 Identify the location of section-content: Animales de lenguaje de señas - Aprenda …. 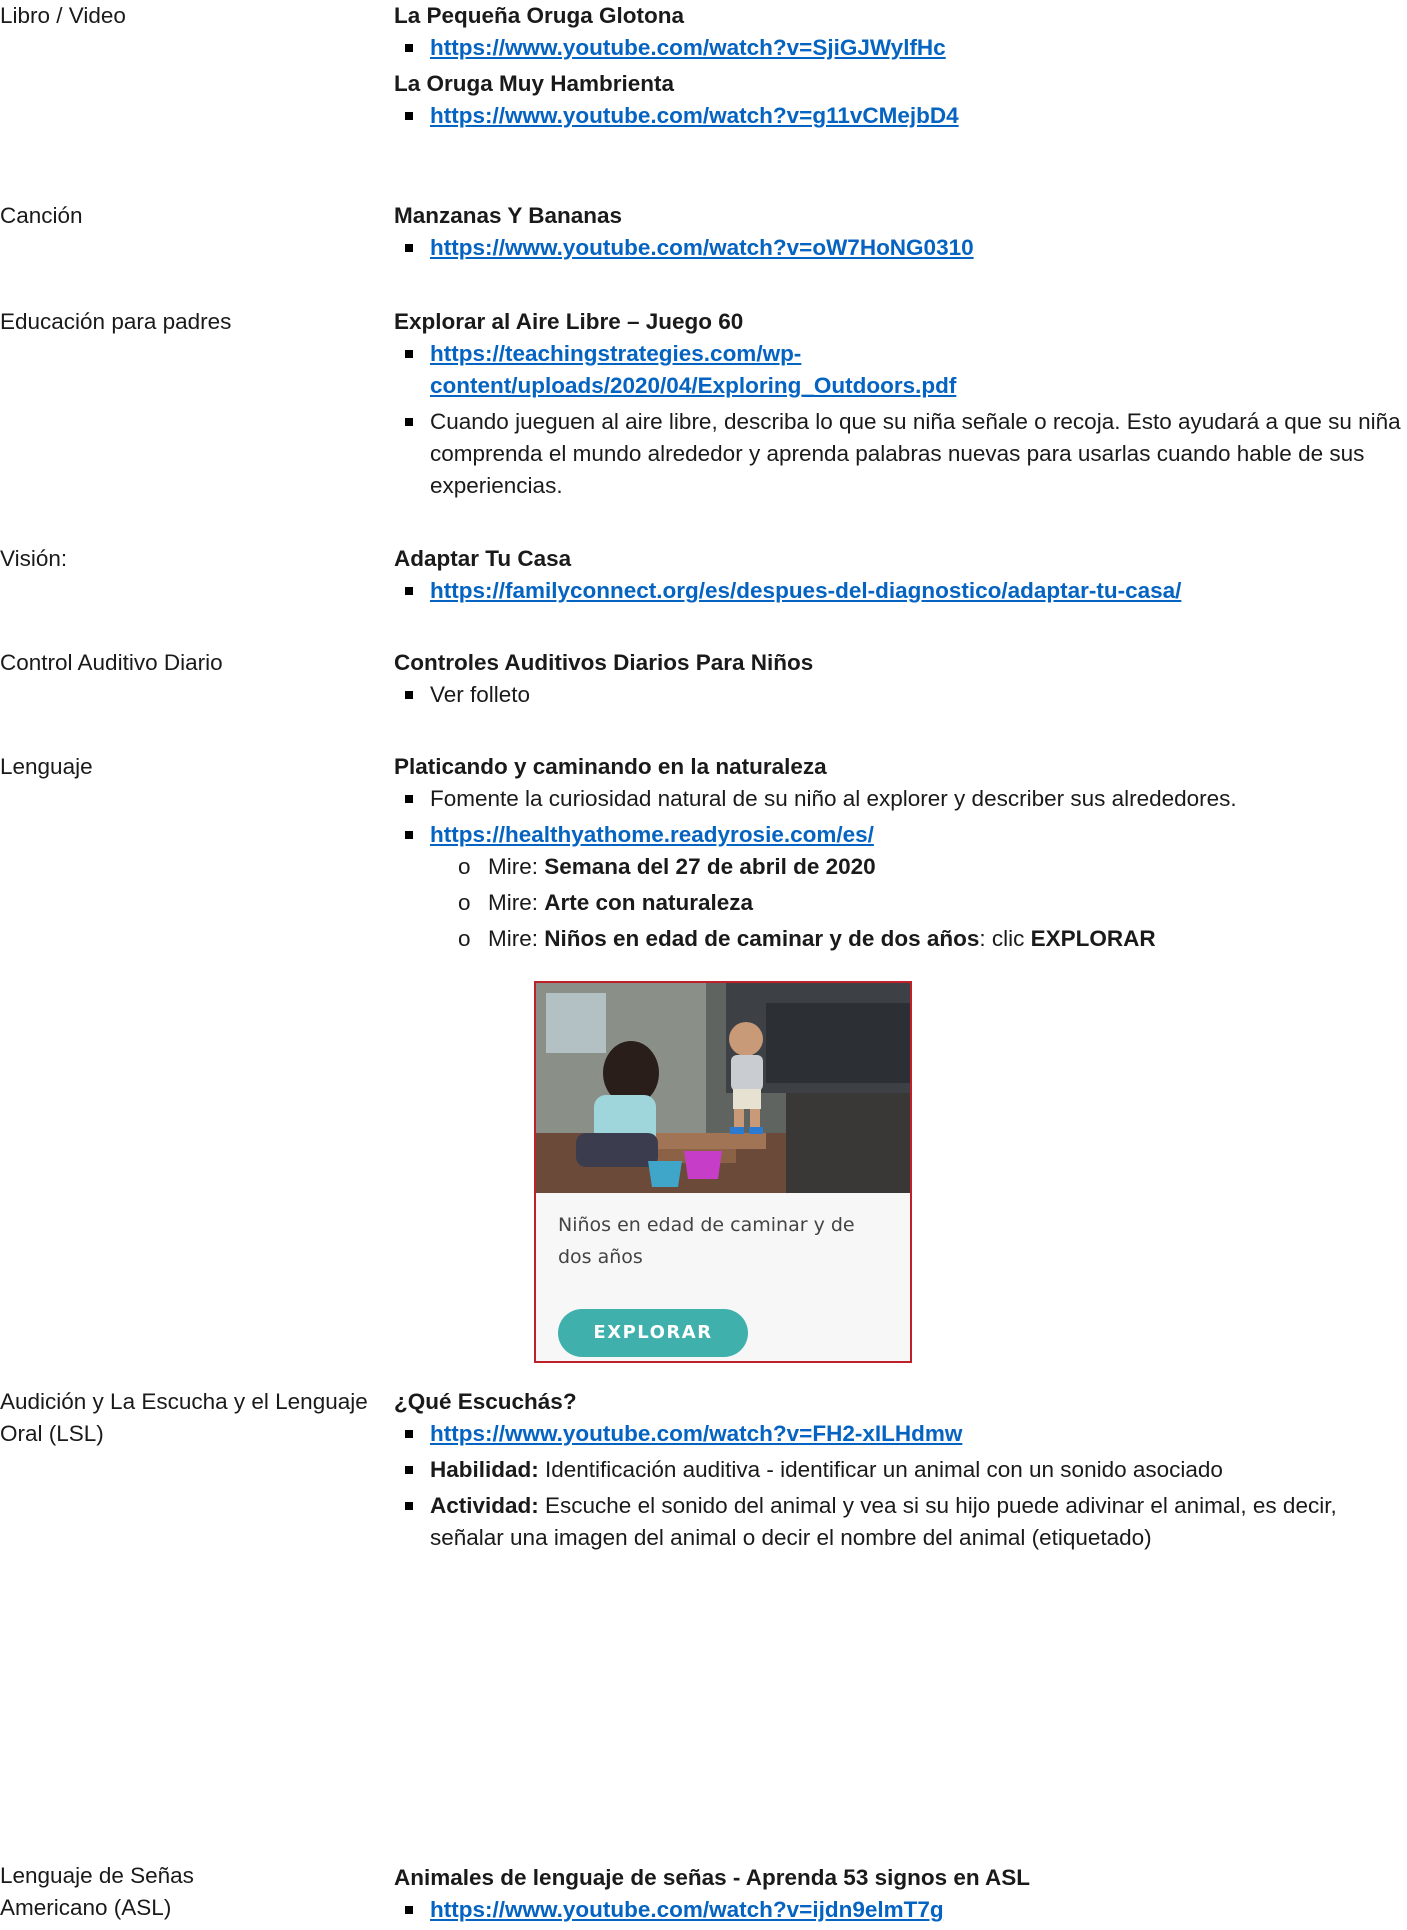
(900, 1895).